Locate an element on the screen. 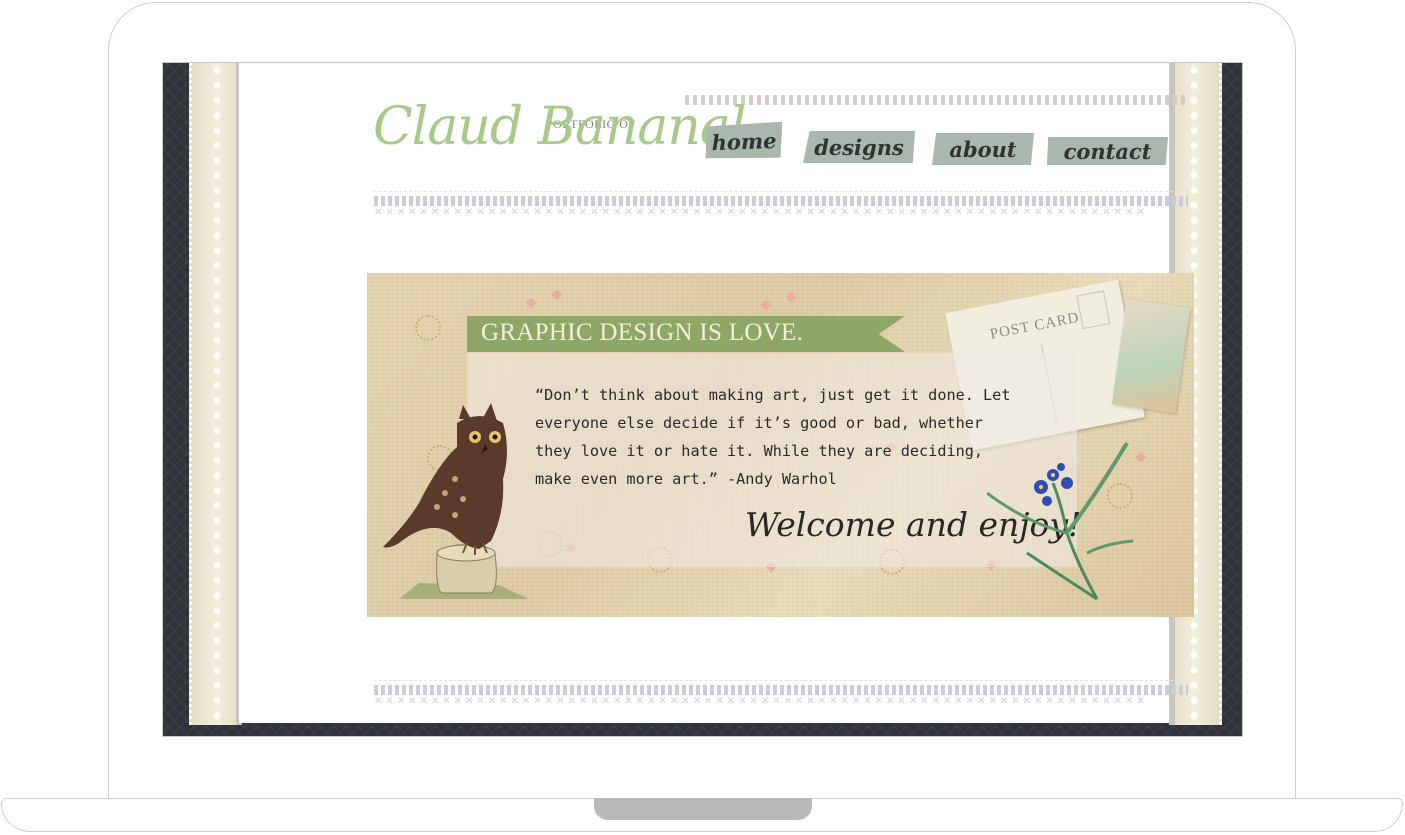 The width and height of the screenshot is (1405, 835). laptop-notch is located at coordinates (703, 809).